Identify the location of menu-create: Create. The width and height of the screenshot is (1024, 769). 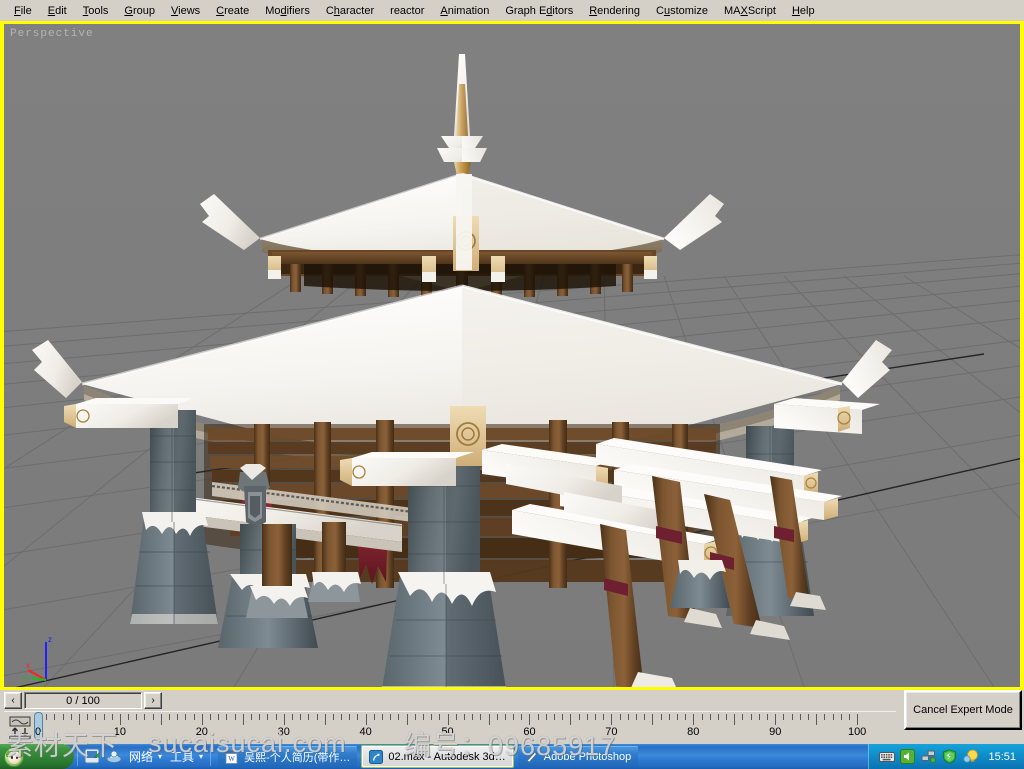
(232, 11).